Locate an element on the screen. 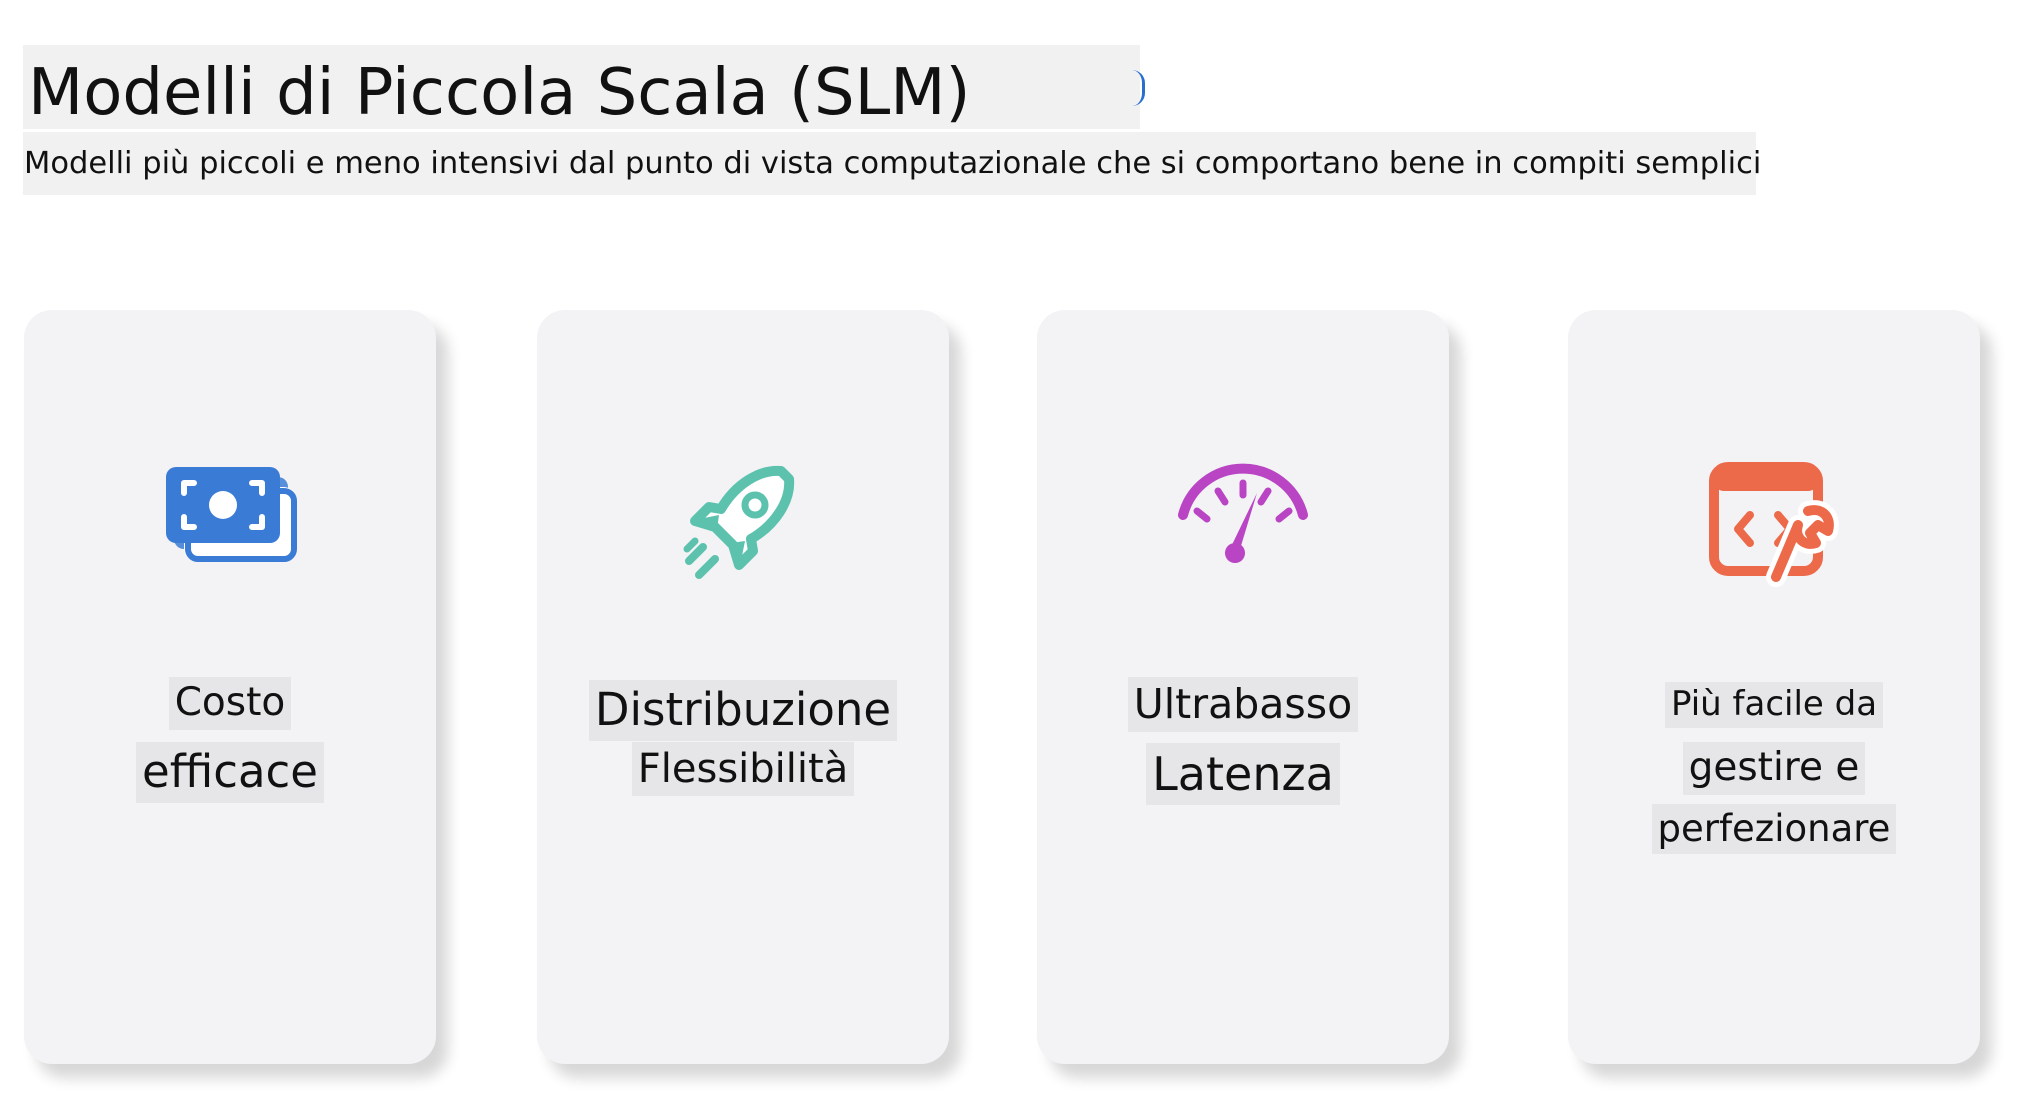  speedometer-icon is located at coordinates (1243, 525).